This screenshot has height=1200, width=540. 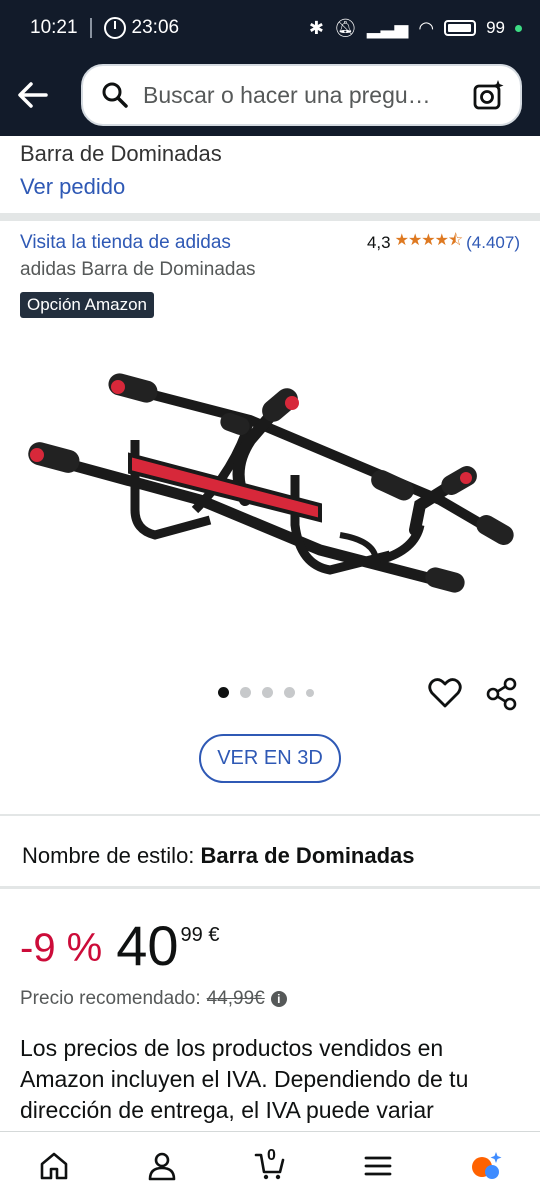 I want to click on rating-count: (4.407), so click(x=493, y=243).